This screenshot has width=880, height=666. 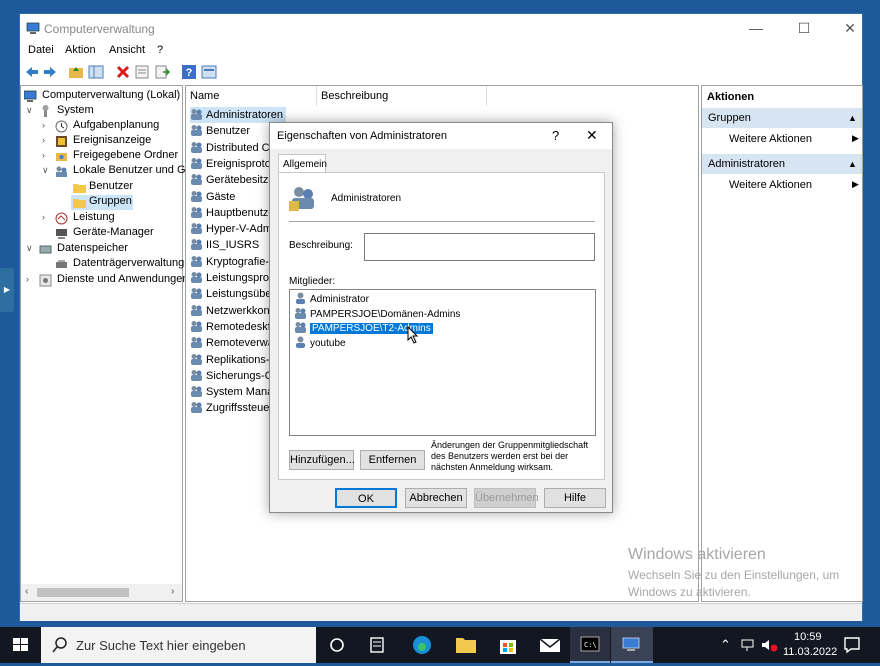 What do you see at coordinates (234, 376) in the screenshot?
I see `table-row: Sicherungs-Op` at bounding box center [234, 376].